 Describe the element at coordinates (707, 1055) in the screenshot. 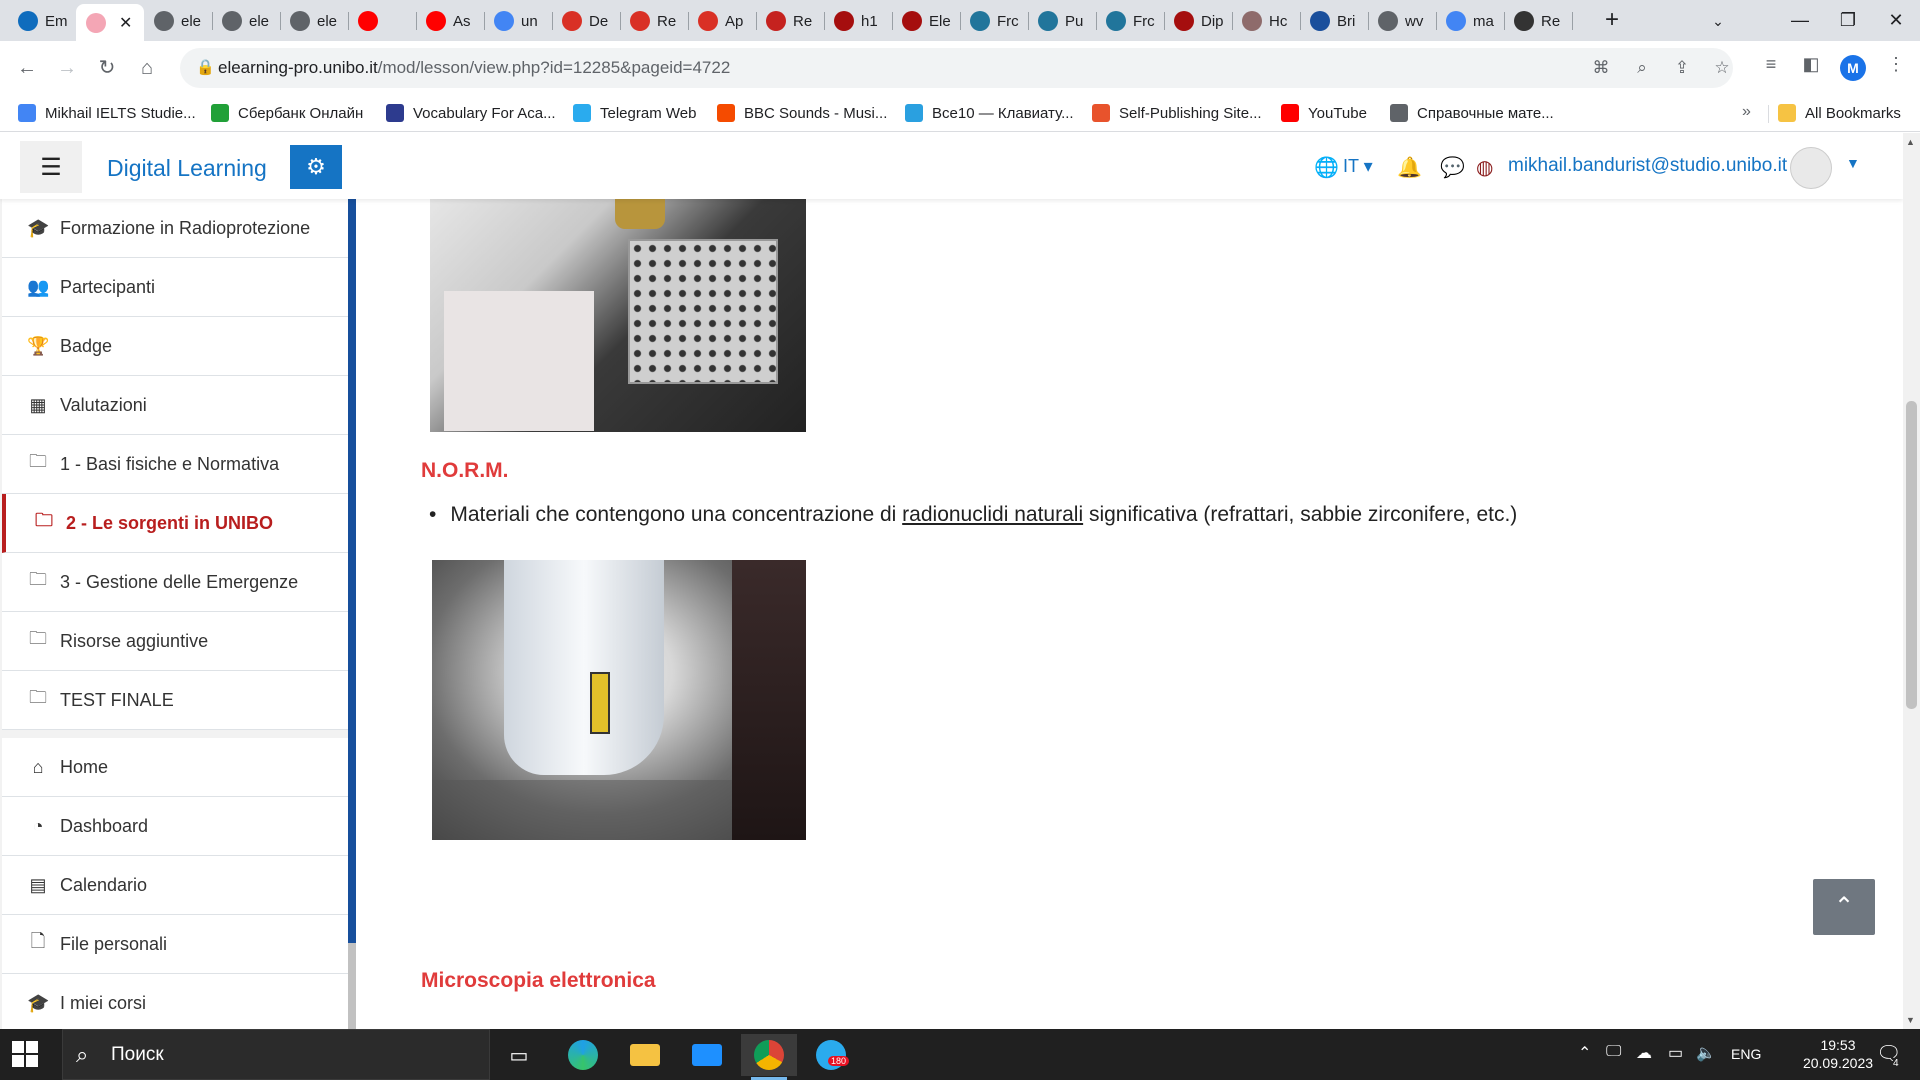

I see `mail-taskbar-button` at that location.